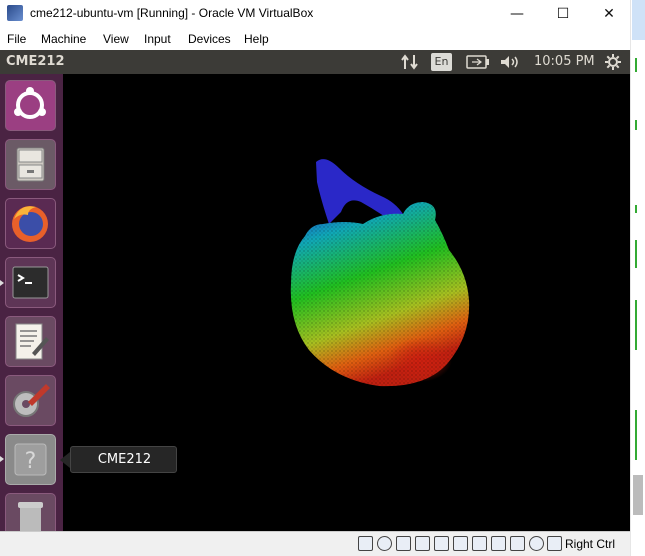  What do you see at coordinates (256, 39) in the screenshot?
I see `menu-help: Help` at bounding box center [256, 39].